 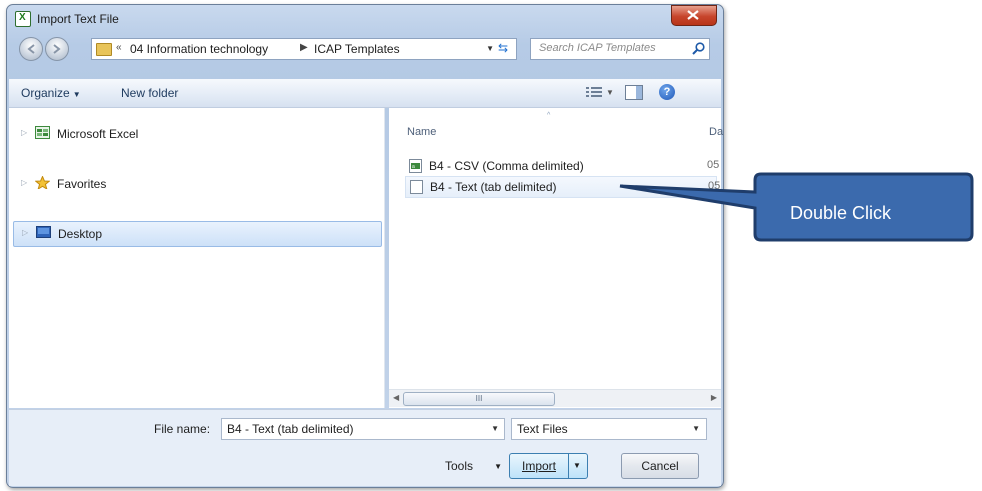 I want to click on close-icon, so click(x=693, y=15).